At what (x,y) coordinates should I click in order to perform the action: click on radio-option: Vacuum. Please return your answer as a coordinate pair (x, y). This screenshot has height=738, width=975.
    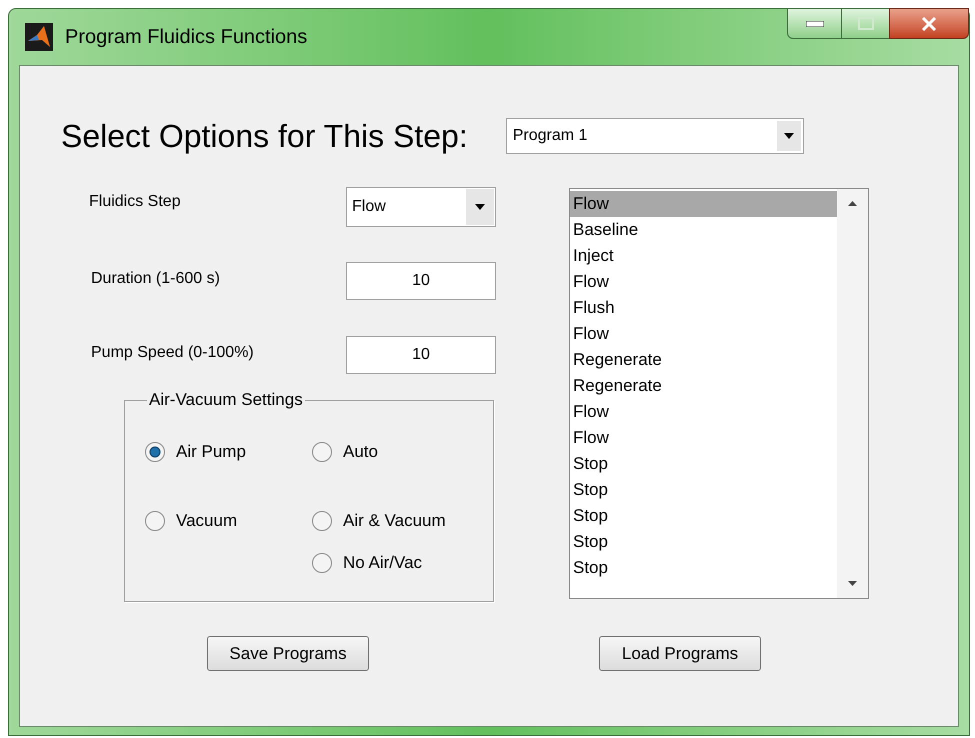
    Looking at the image, I should click on (227, 521).